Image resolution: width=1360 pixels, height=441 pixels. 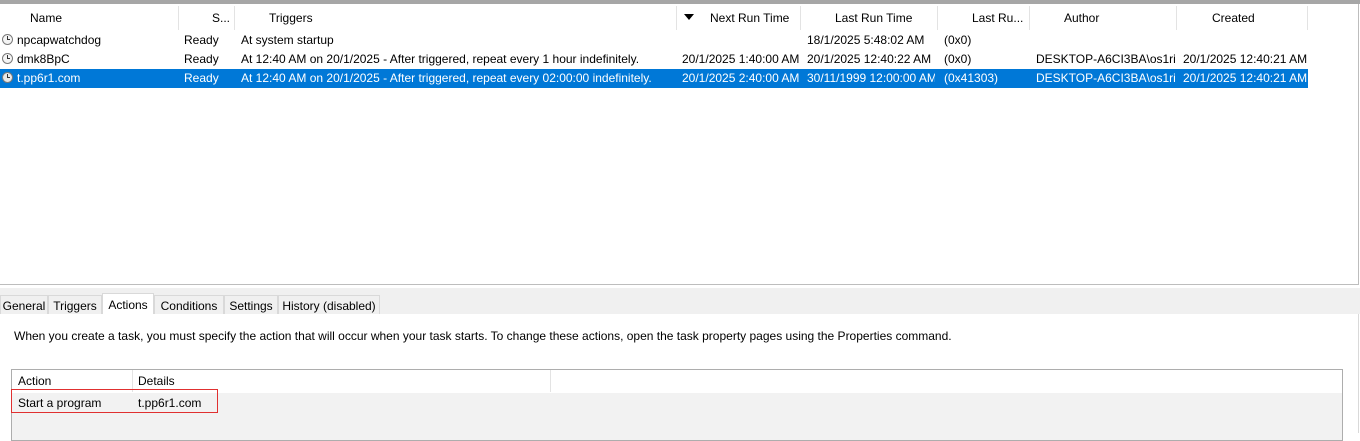 I want to click on red-highlight-box, so click(x=114, y=401).